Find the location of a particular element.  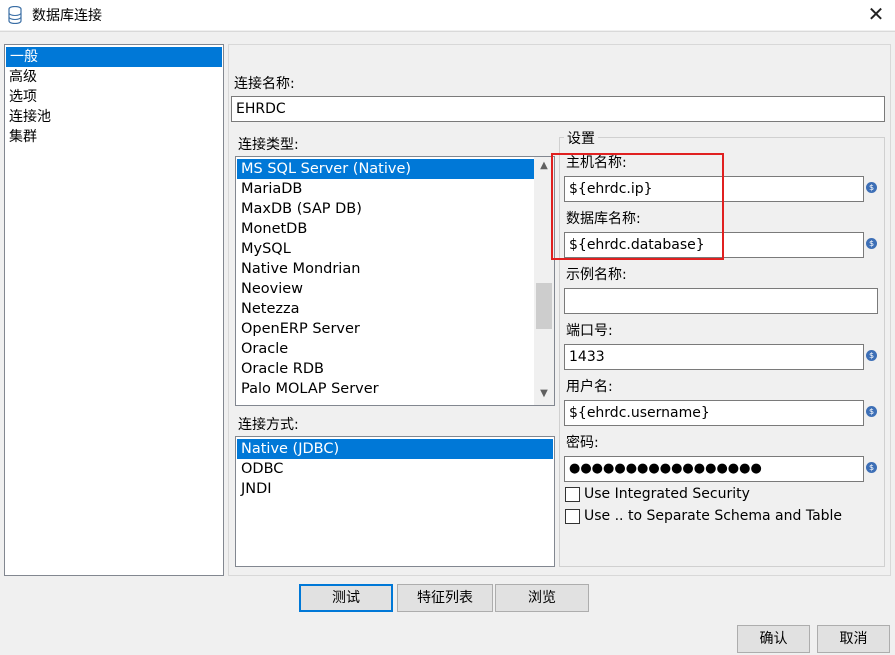

separate-schema-label: Use .. to Separate Schema and Table is located at coordinates (713, 516).